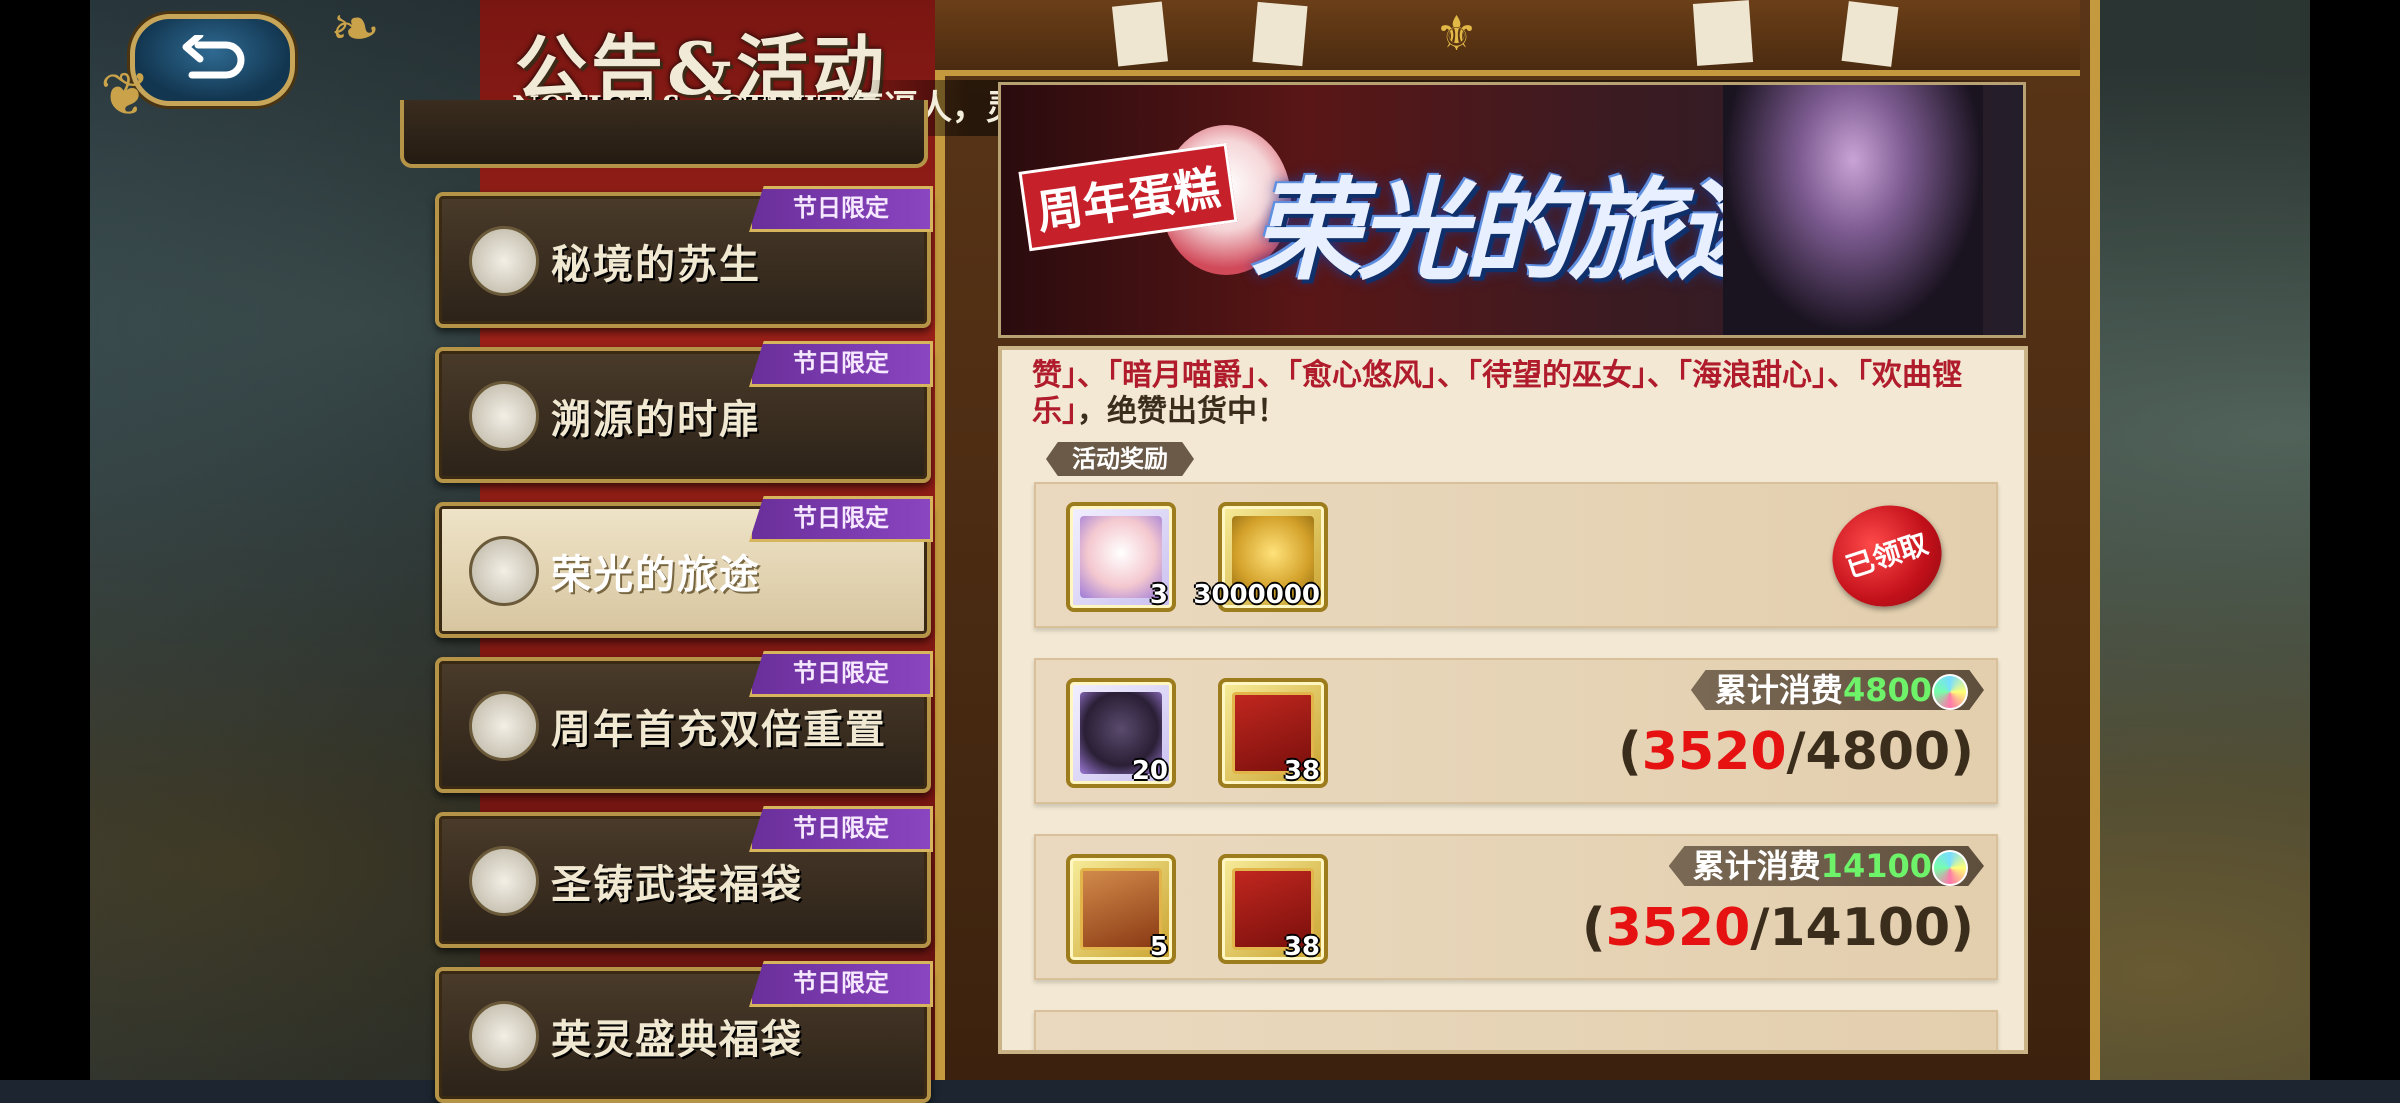  I want to click on reward-row: 20 38 累计消费4800 (3520/4800), so click(1516, 731).